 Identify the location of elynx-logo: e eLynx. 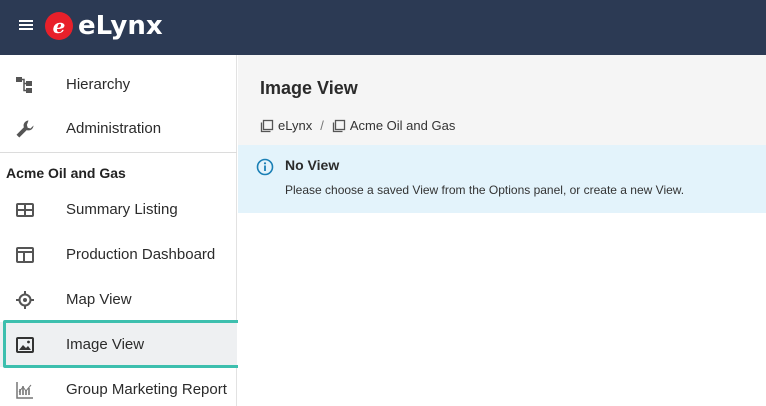
(104, 26).